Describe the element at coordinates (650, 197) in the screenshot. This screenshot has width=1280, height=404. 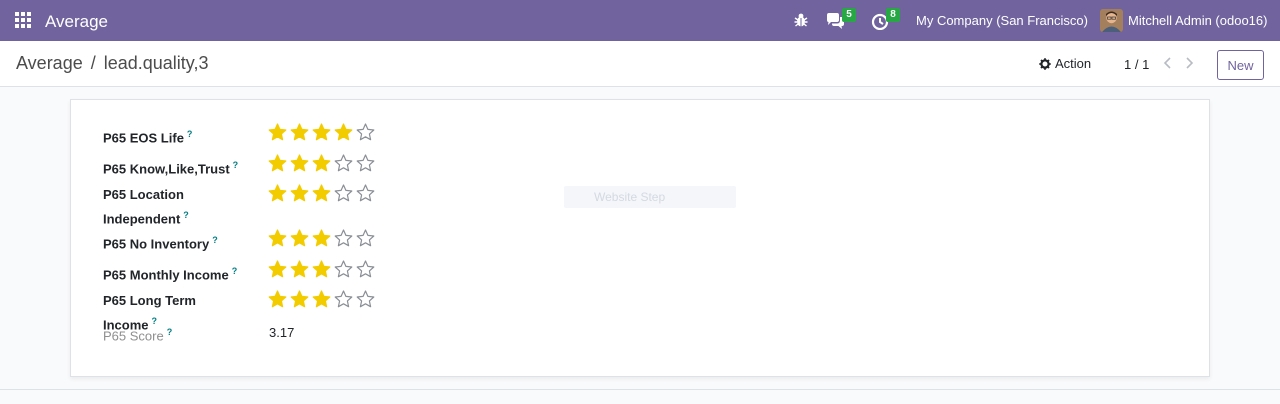
I see `ghost-overlay-text: Website Step` at that location.